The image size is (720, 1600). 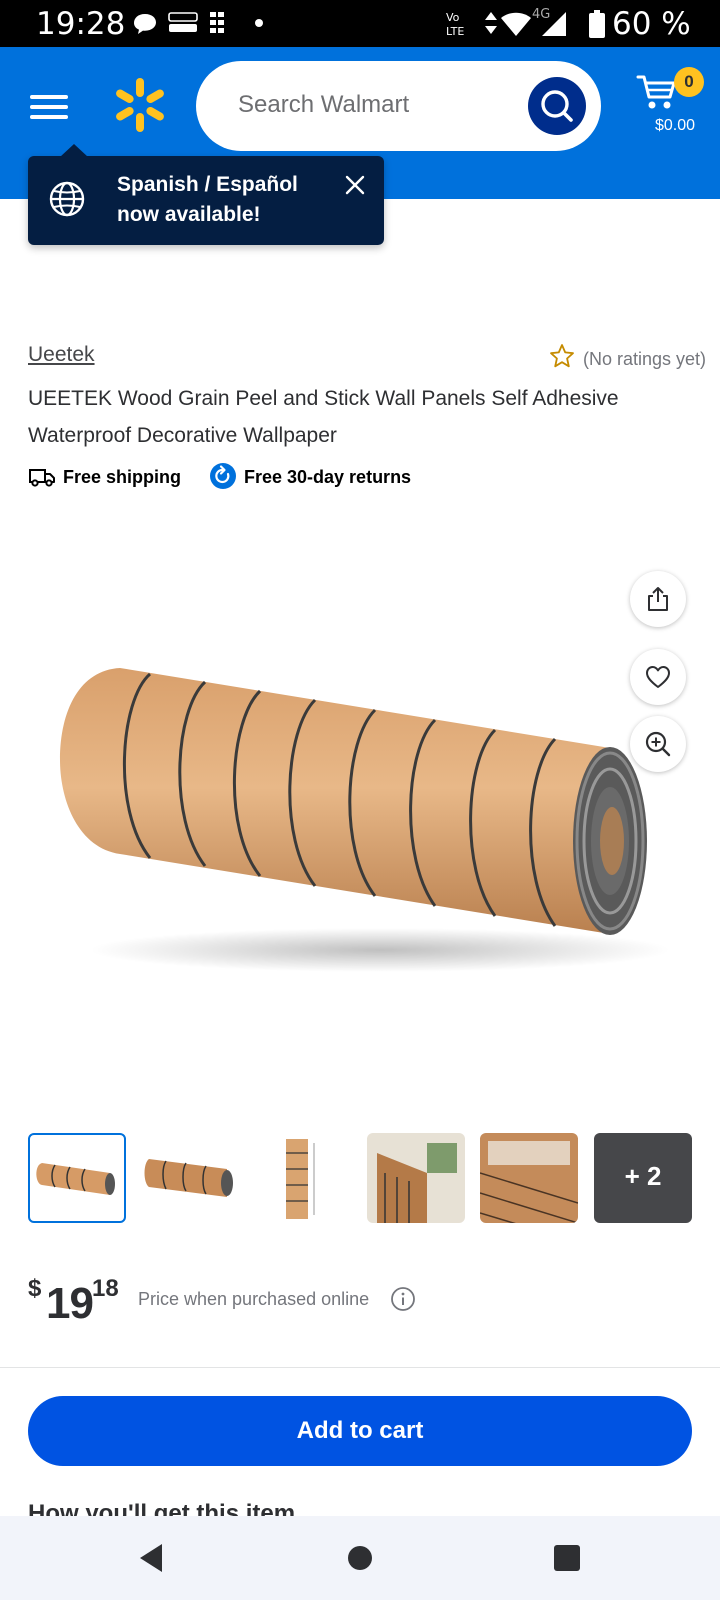 What do you see at coordinates (81, 24) in the screenshot?
I see `status-time: 19:28` at bounding box center [81, 24].